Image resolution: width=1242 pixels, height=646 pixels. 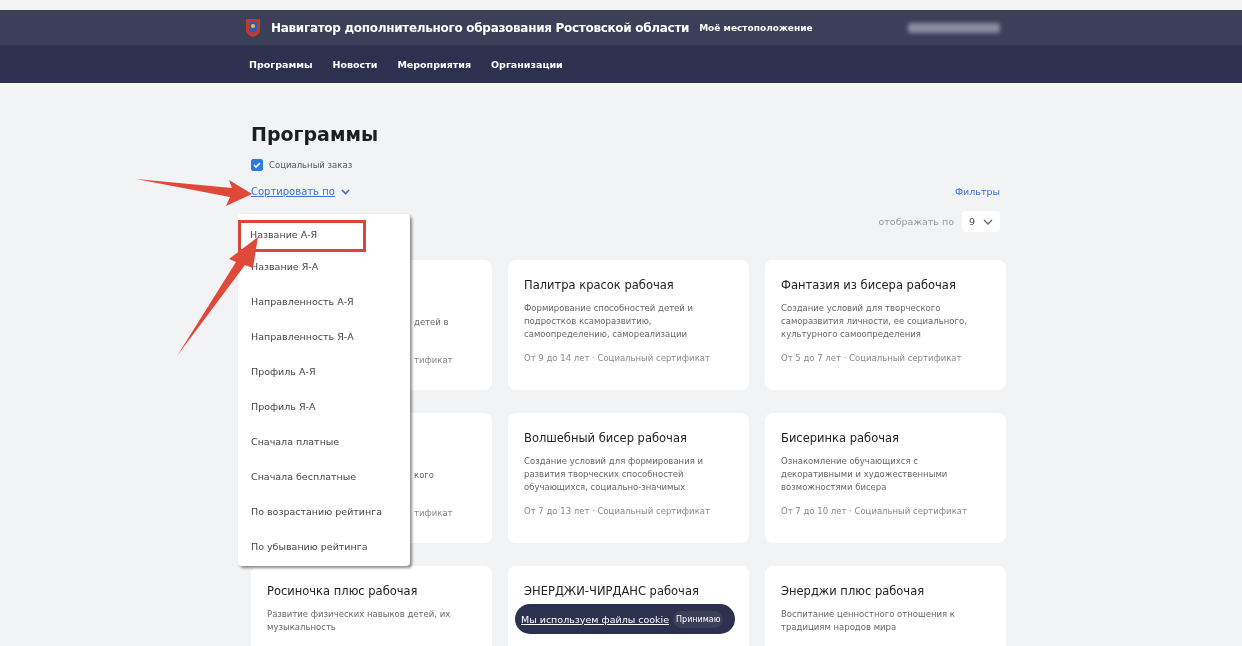 I want to click on program-card: Палитра красок рабочая Формирование способностей детей и подростков ксаморазвитию, самоопределению, самореализации От 9 до 14 лет · Социальный сертификат, so click(x=628, y=325).